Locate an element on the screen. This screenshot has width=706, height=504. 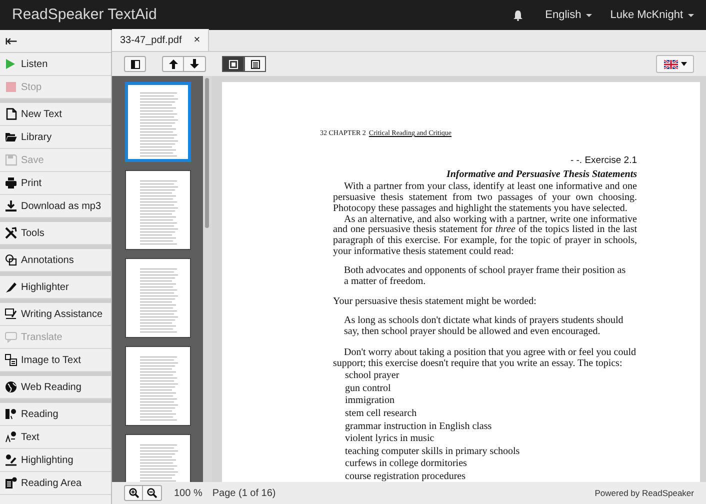
document-tab: 33-47_pdf.pdf × is located at coordinates (161, 40).